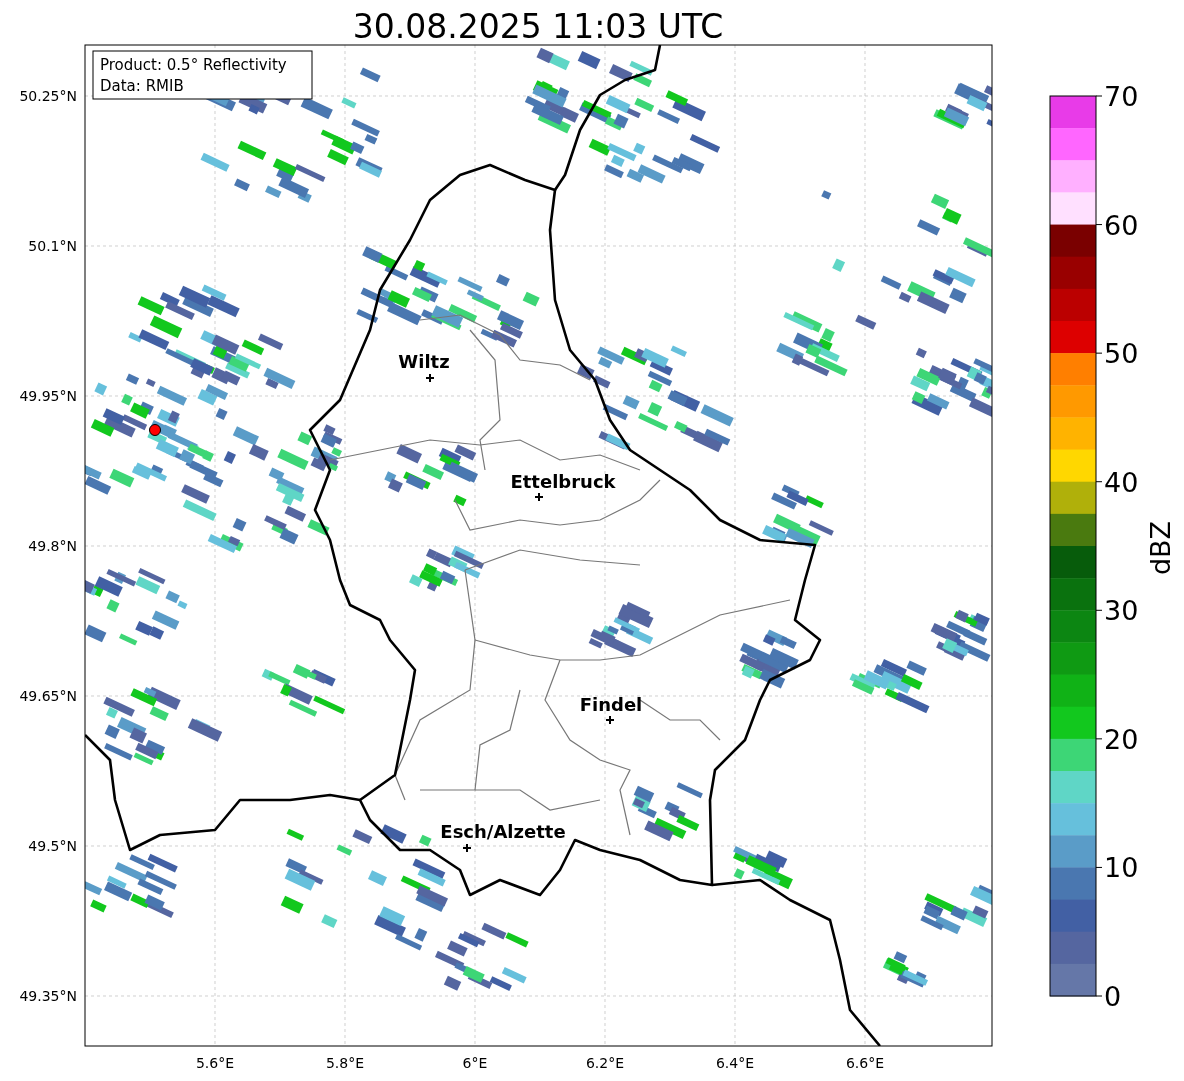 This screenshot has width=1184, height=1081. Describe the element at coordinates (48, 396) in the screenshot. I see `axis-tick-label: 49.95°N` at that location.